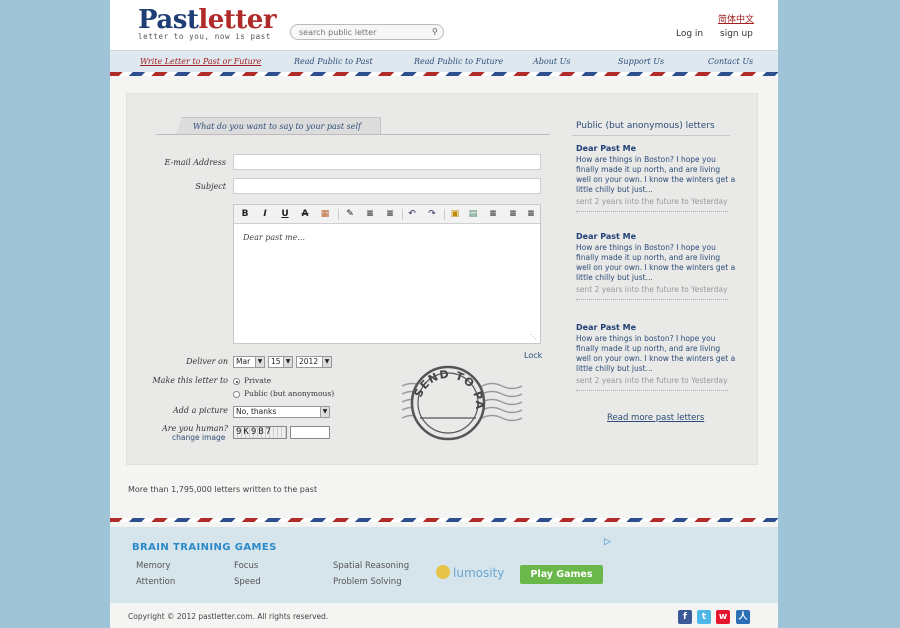 The width and height of the screenshot is (900, 628). I want to click on sidebar-divider, so click(651, 135).